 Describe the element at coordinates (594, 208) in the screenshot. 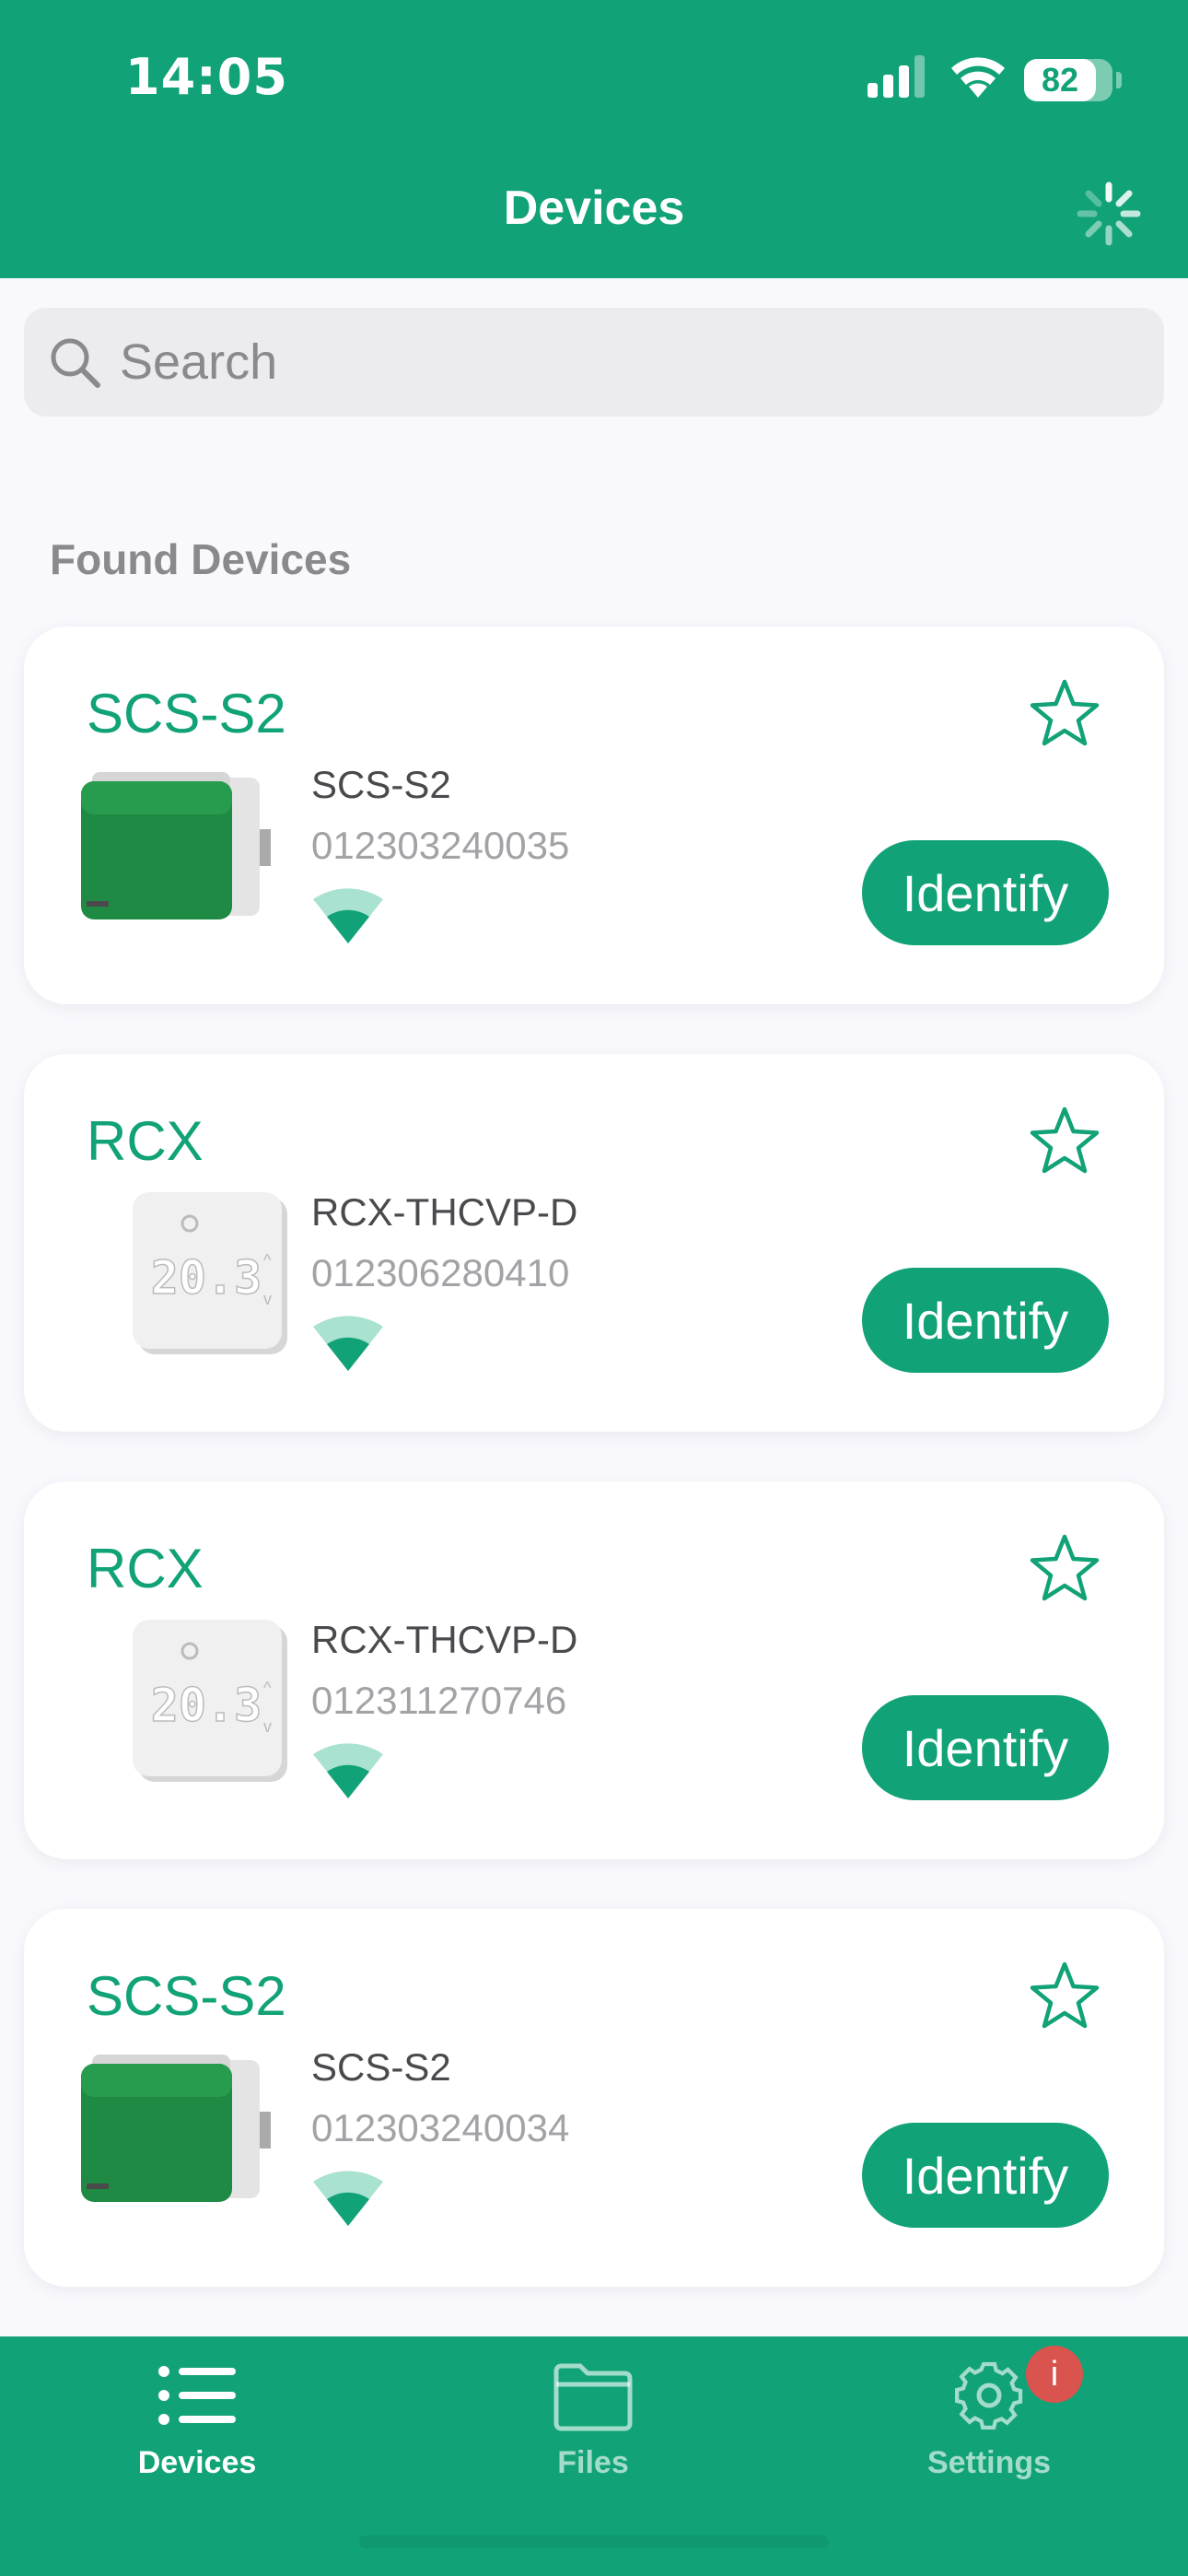

I see `page-title: Devices` at that location.